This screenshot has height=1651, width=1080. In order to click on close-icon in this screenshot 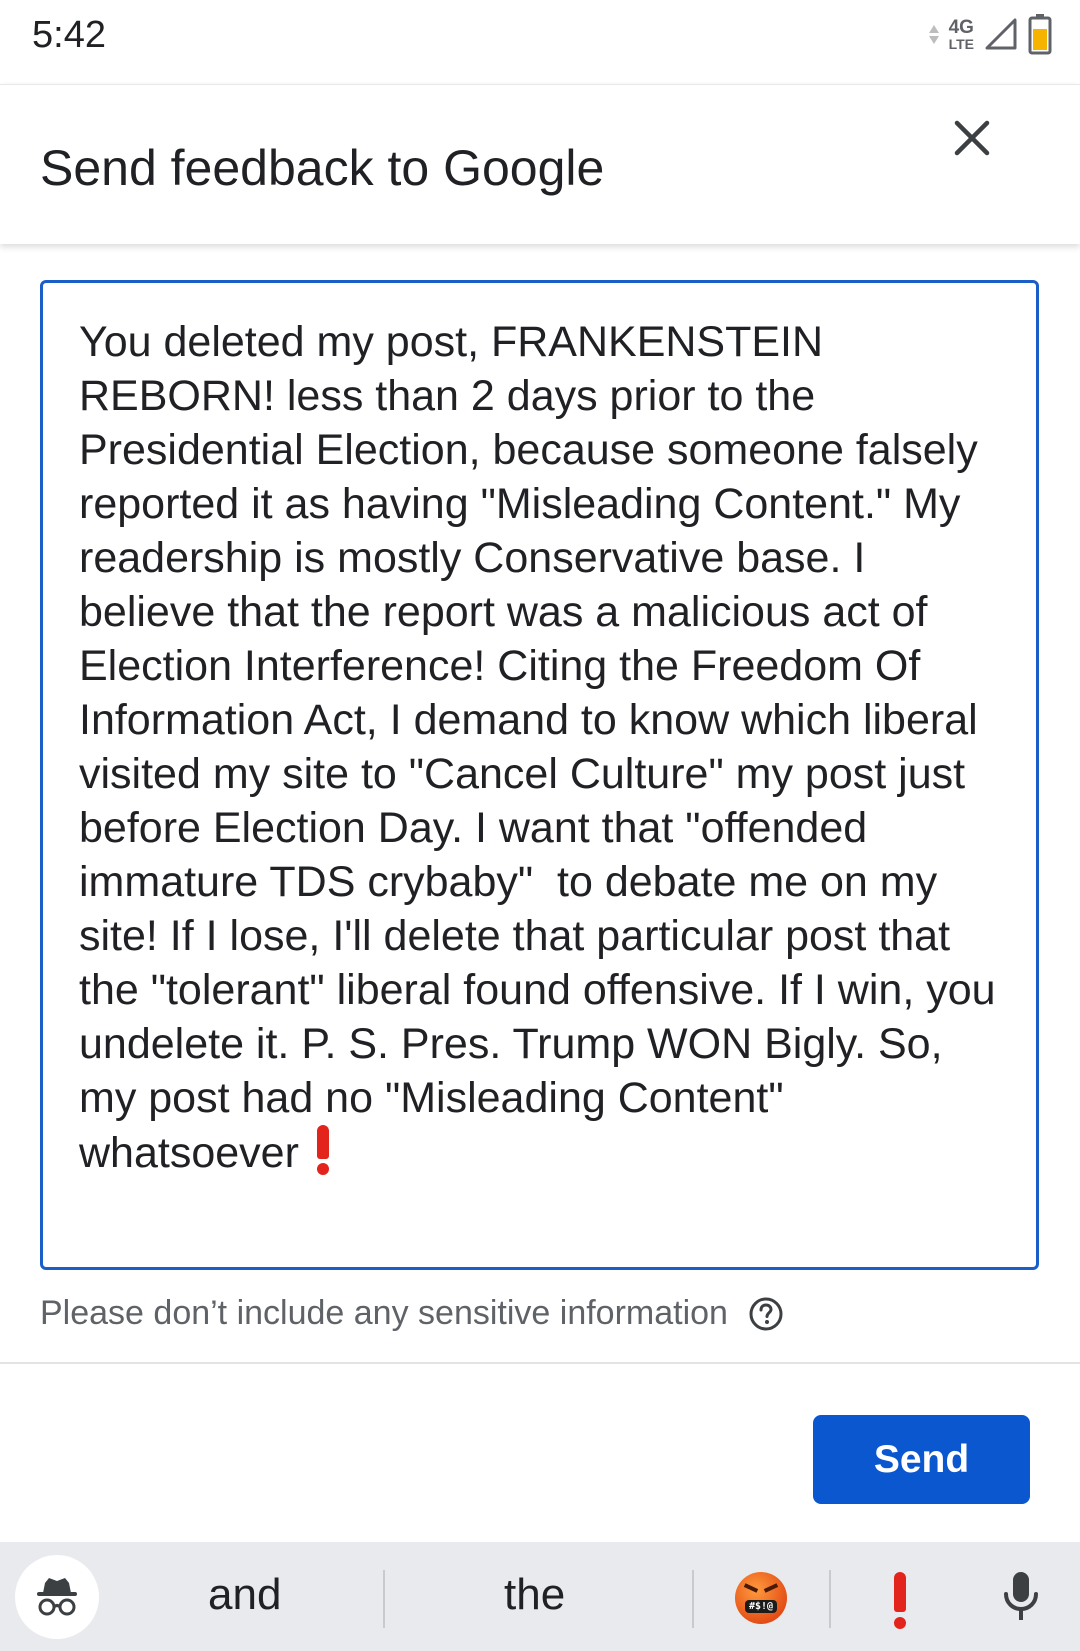, I will do `click(972, 138)`.